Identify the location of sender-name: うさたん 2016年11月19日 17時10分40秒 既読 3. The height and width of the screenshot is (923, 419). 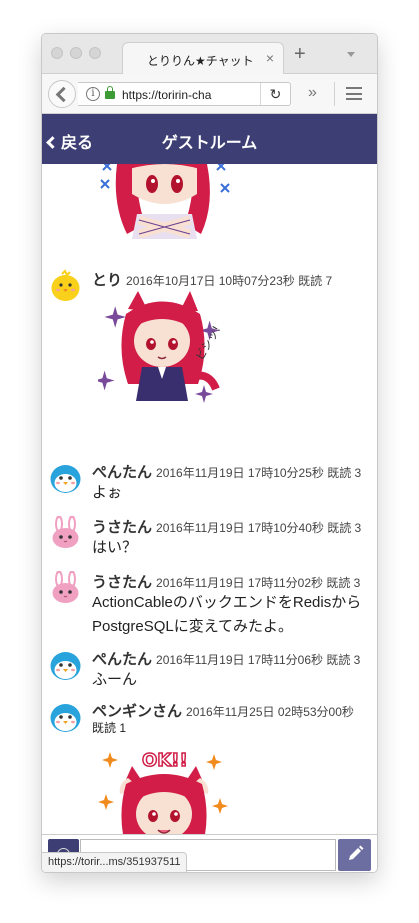
(227, 527).